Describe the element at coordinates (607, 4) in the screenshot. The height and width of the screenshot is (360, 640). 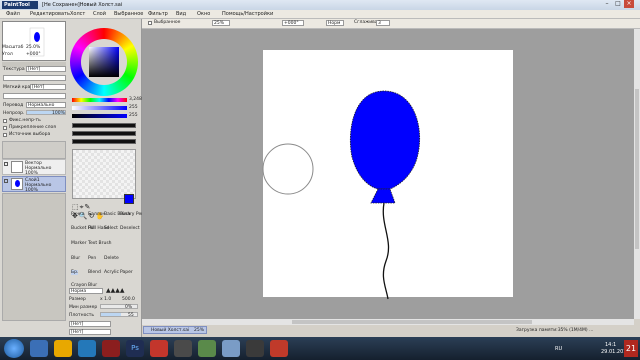
I see `minimize-icon: –` at that location.